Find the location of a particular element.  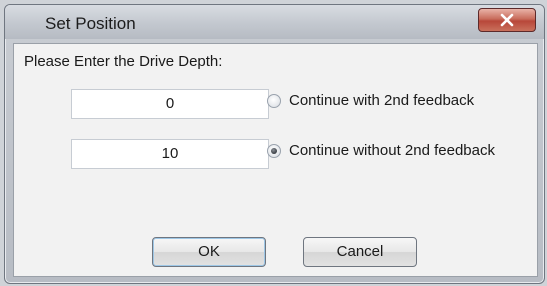

option-with-feedback: Continue with 2nd feedback is located at coordinates (370, 100).